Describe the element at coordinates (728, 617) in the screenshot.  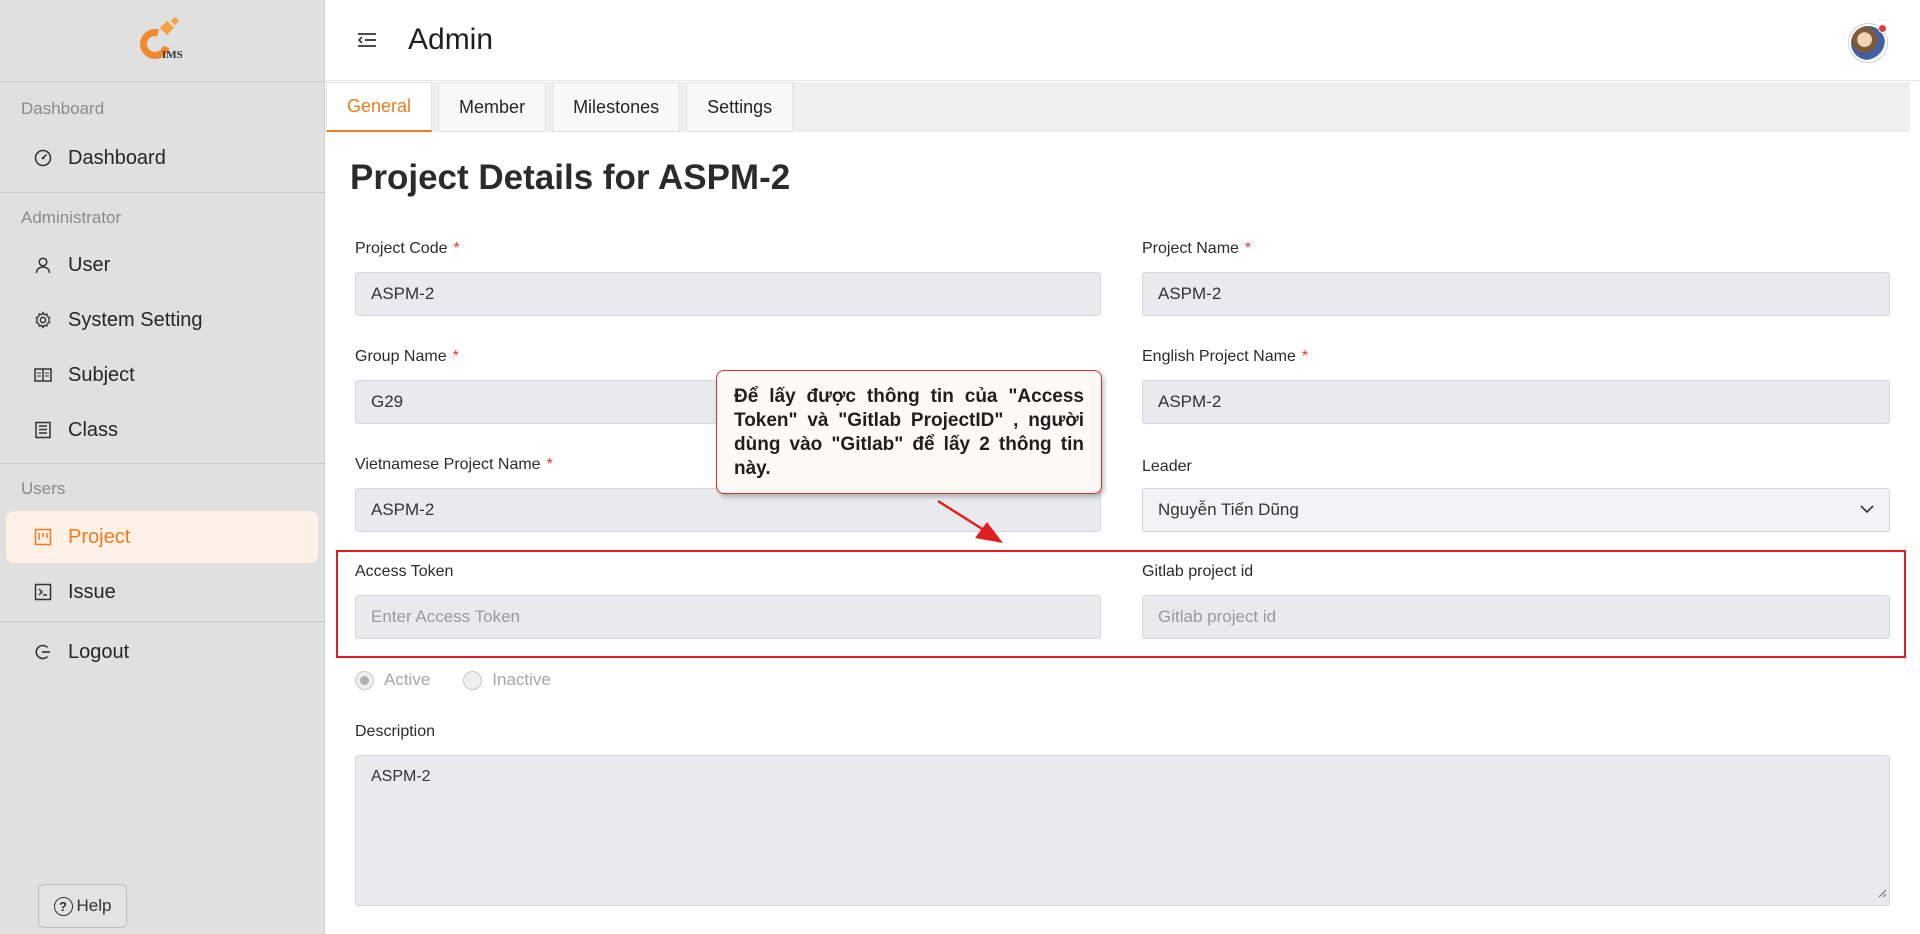
I see `access-token-input: Enter Access Token` at that location.